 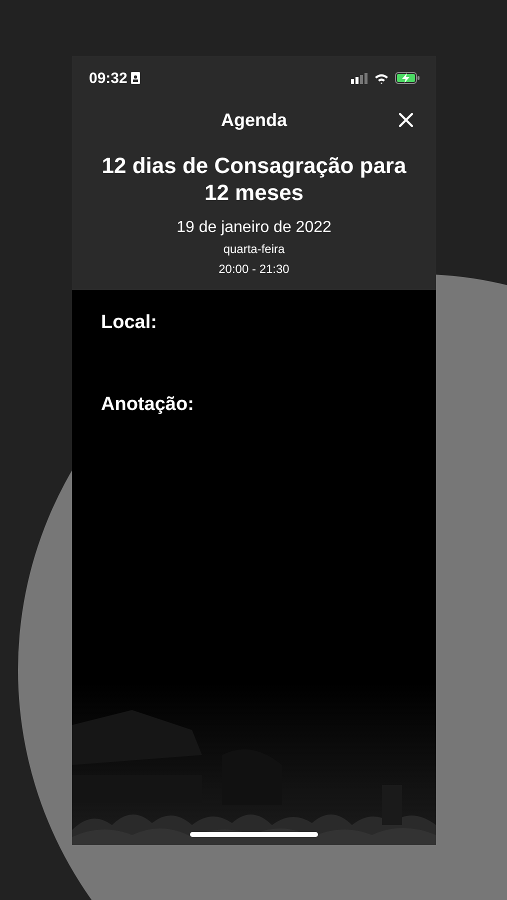 What do you see at coordinates (254, 269) in the screenshot?
I see `event-time: 20:00 - 21:30` at bounding box center [254, 269].